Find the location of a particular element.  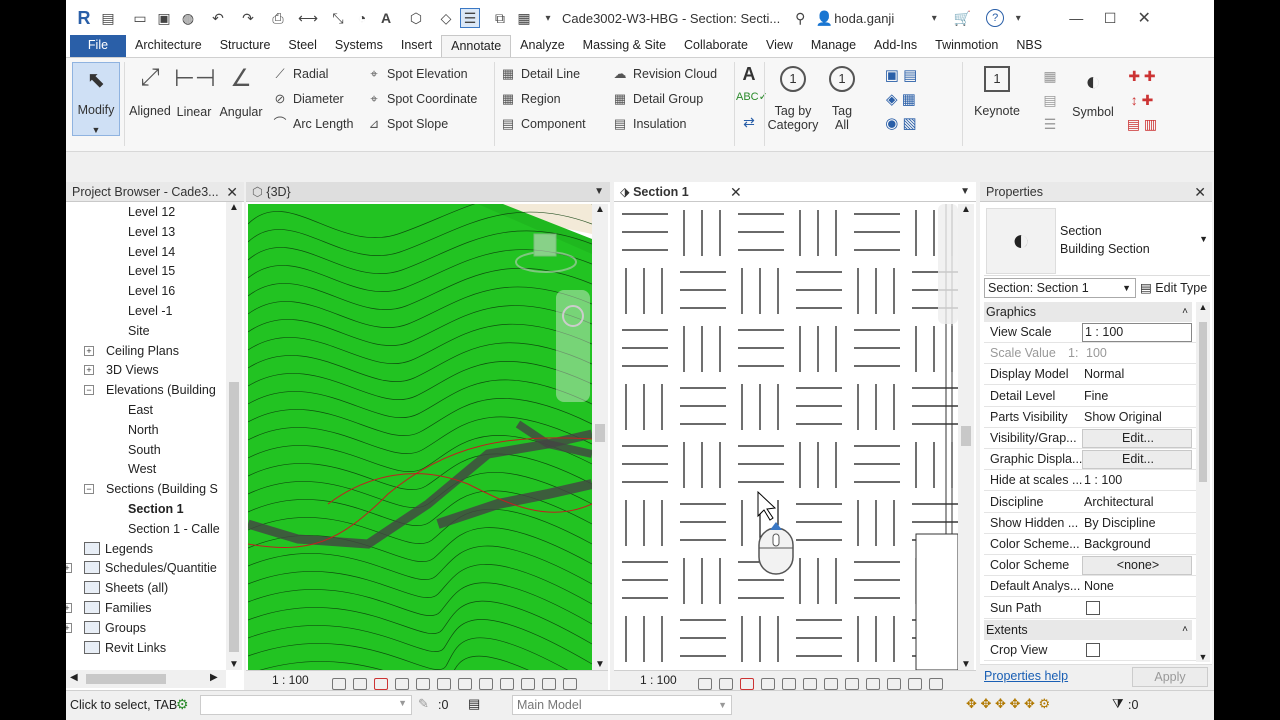

tag-tools-grid: ▣ ▤ ◈ ▦ ◉ ▧ is located at coordinates (901, 100).